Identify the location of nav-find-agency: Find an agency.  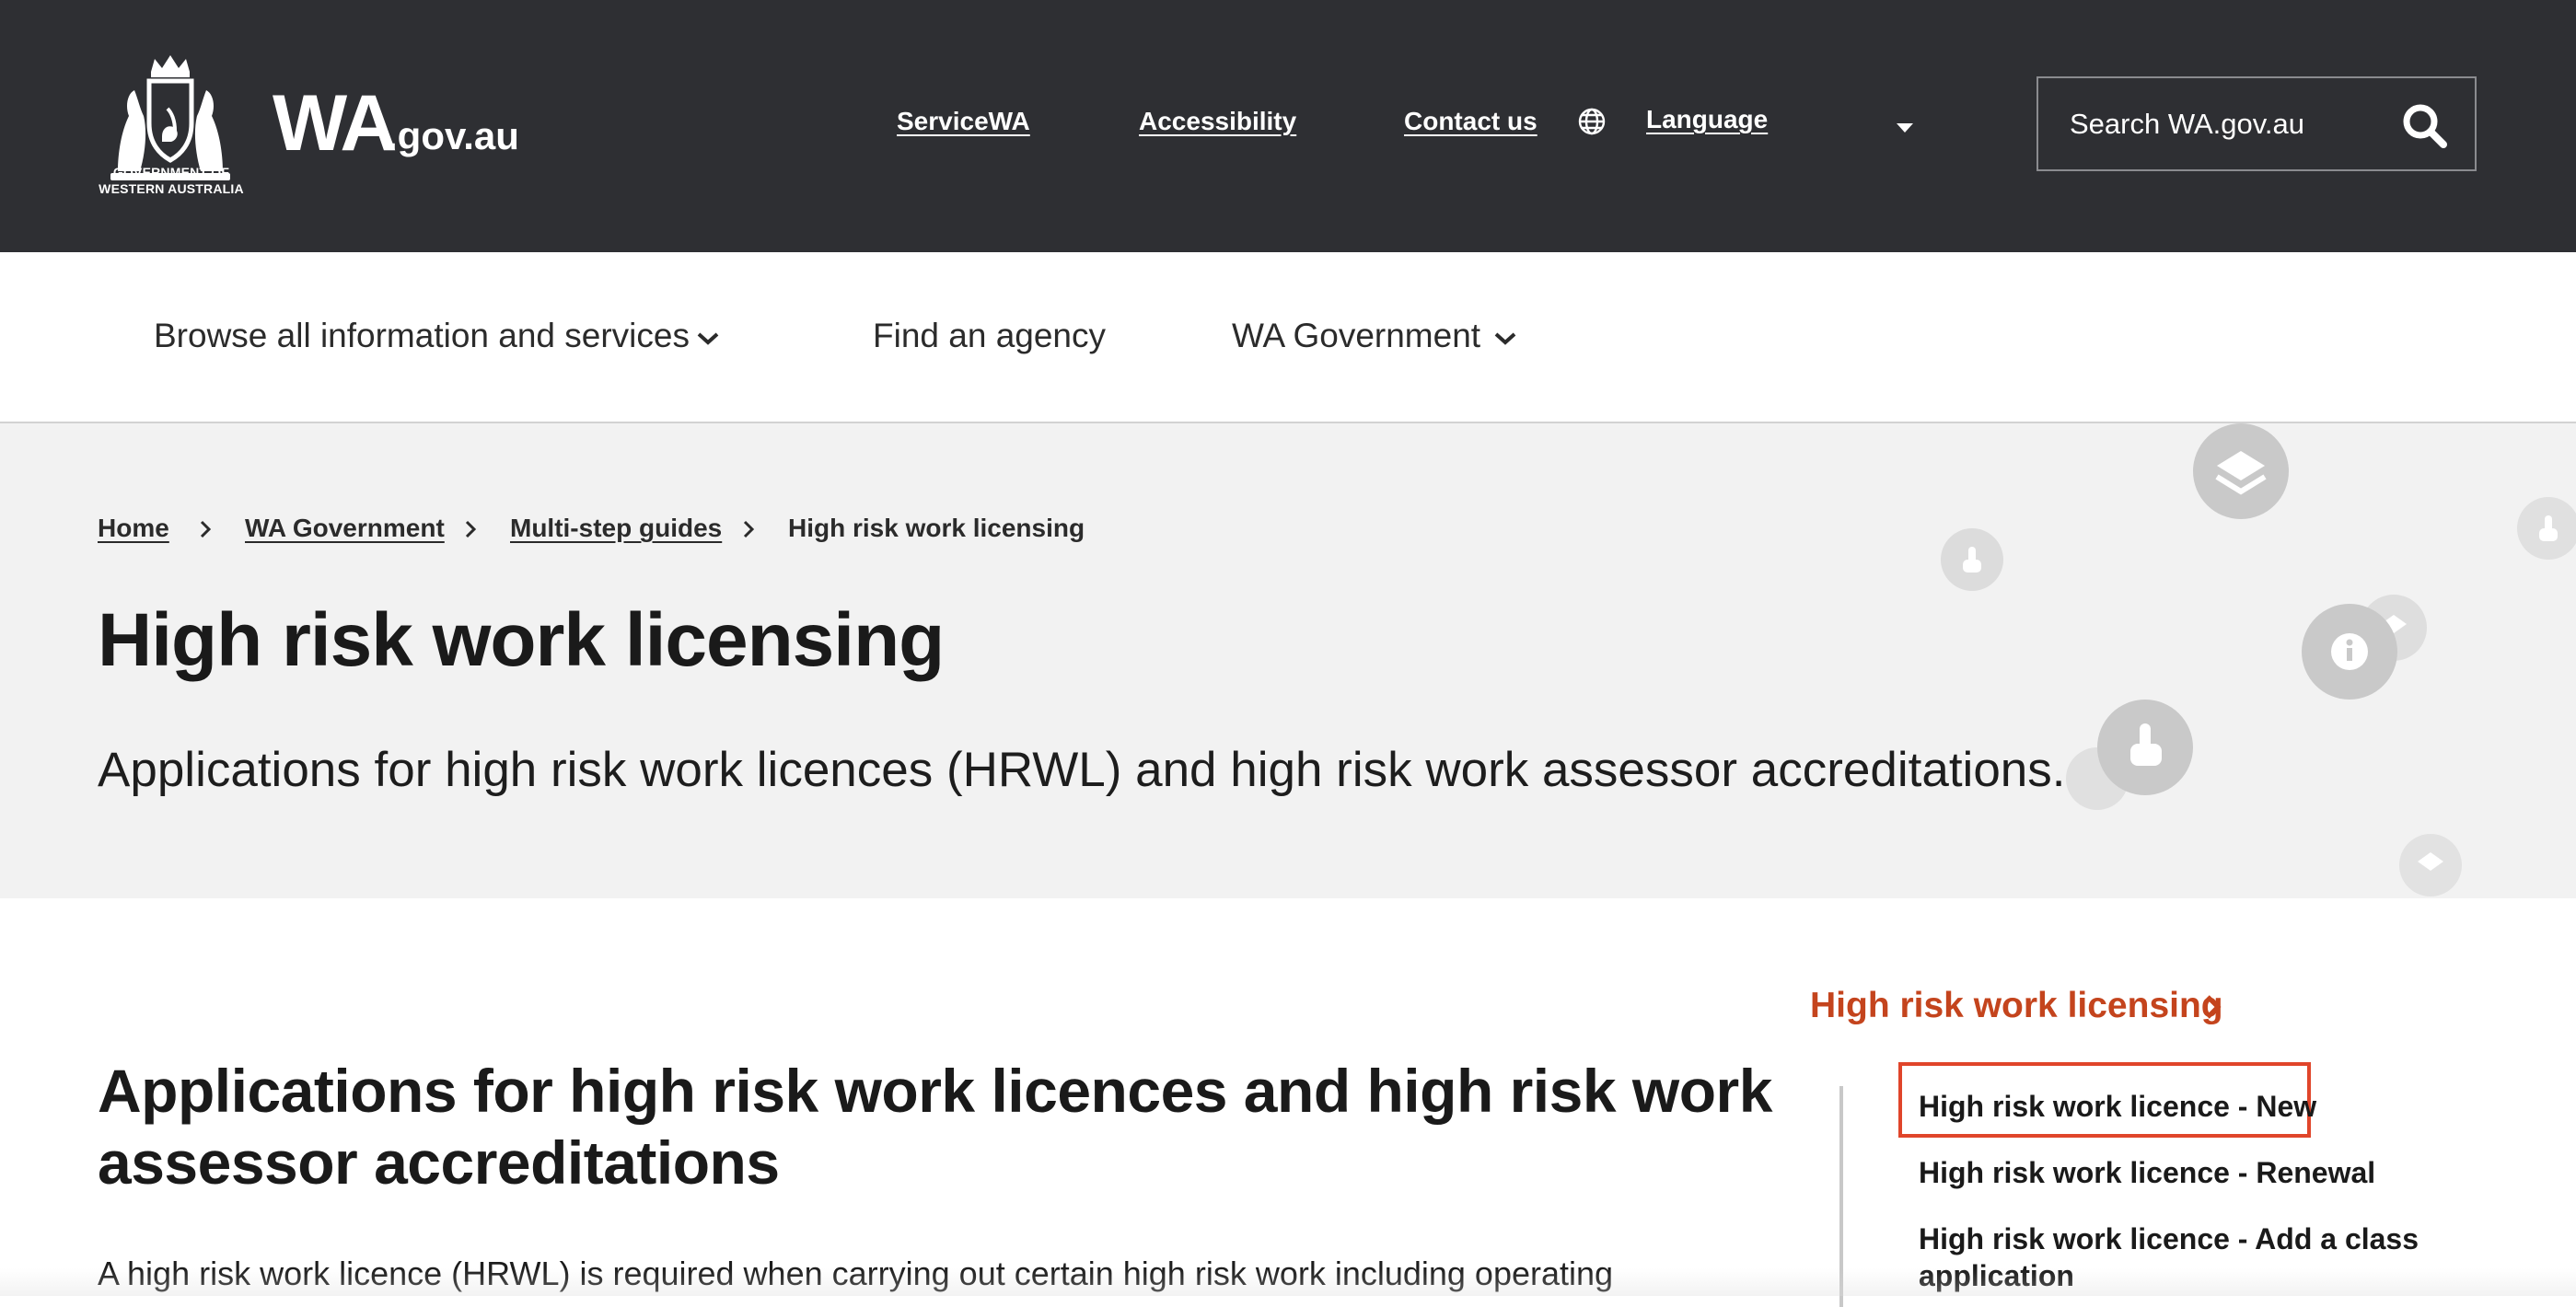
(989, 336).